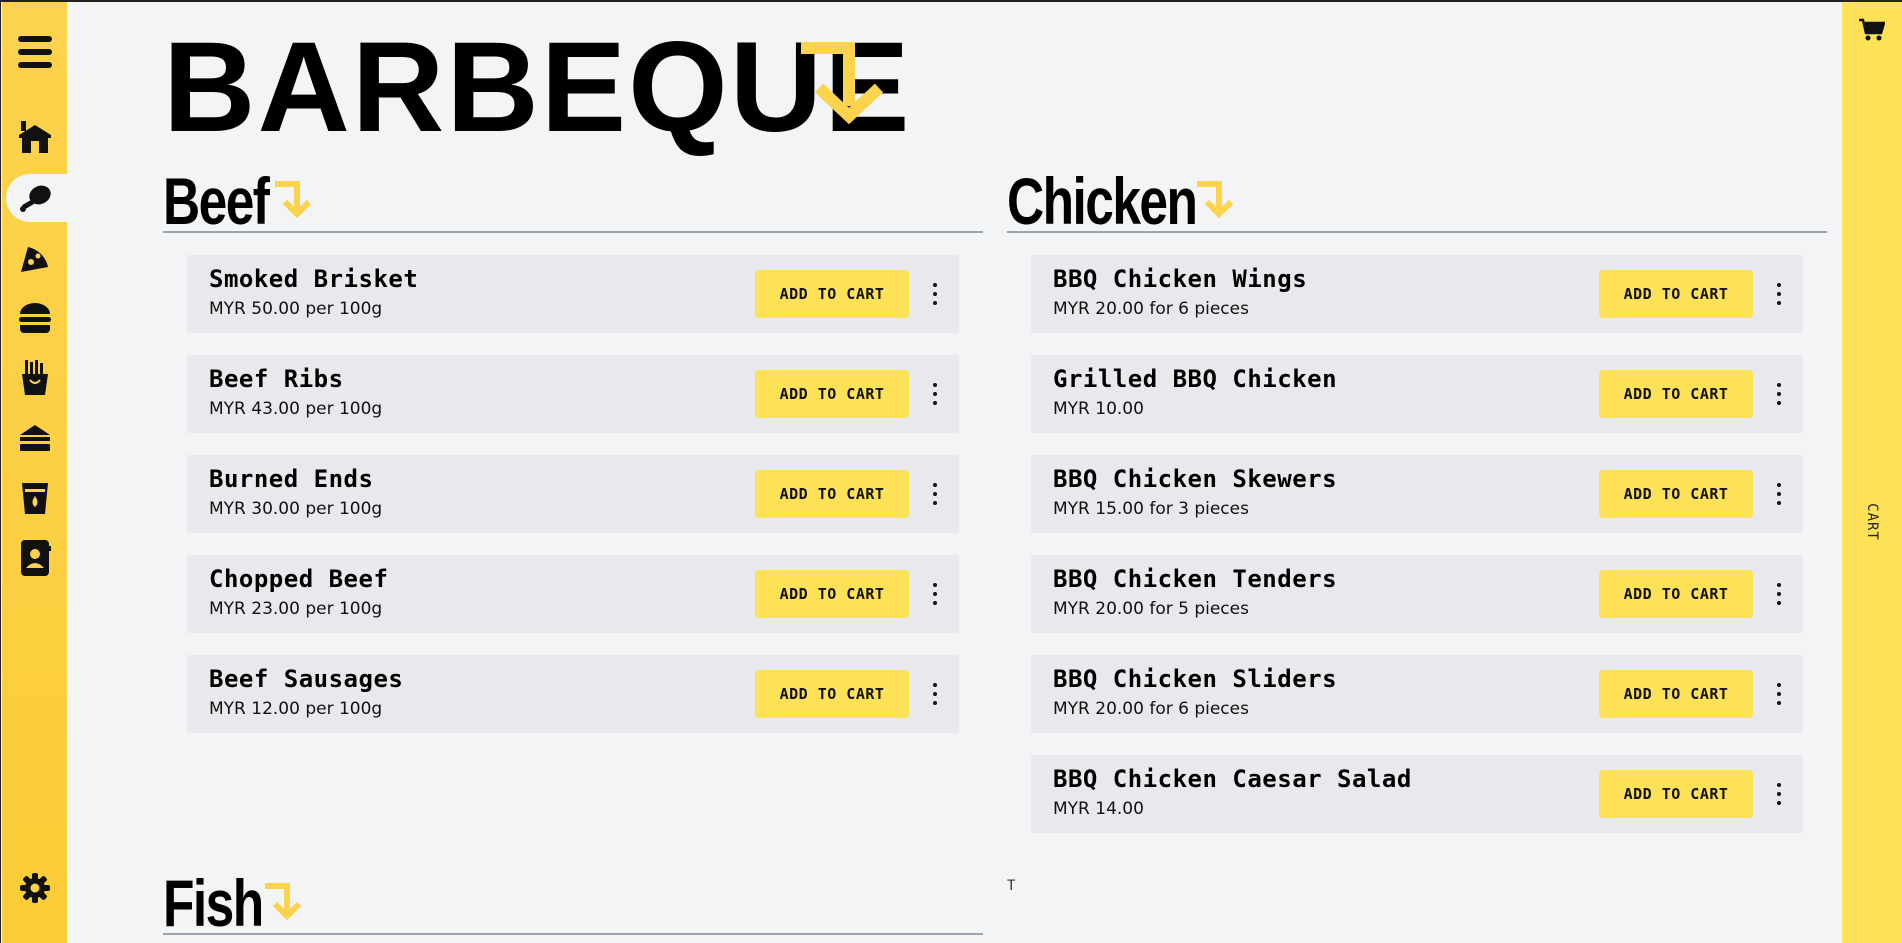 This screenshot has height=943, width=1902. I want to click on section-title-chicken: Chicken, so click(1102, 201).